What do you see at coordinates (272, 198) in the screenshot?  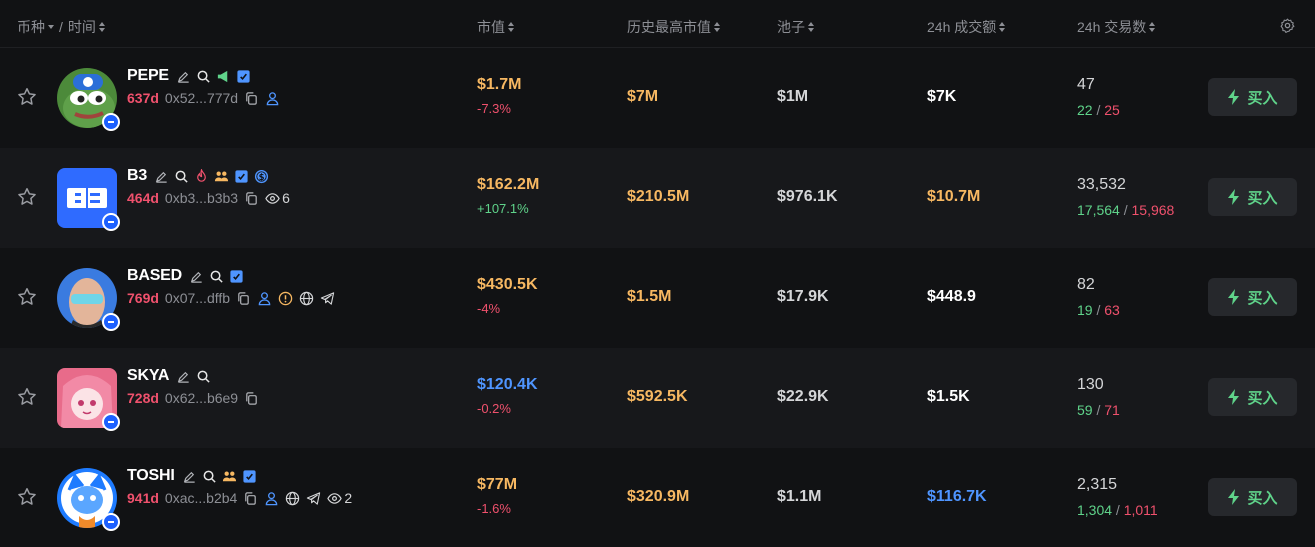 I see `eye-icon` at bounding box center [272, 198].